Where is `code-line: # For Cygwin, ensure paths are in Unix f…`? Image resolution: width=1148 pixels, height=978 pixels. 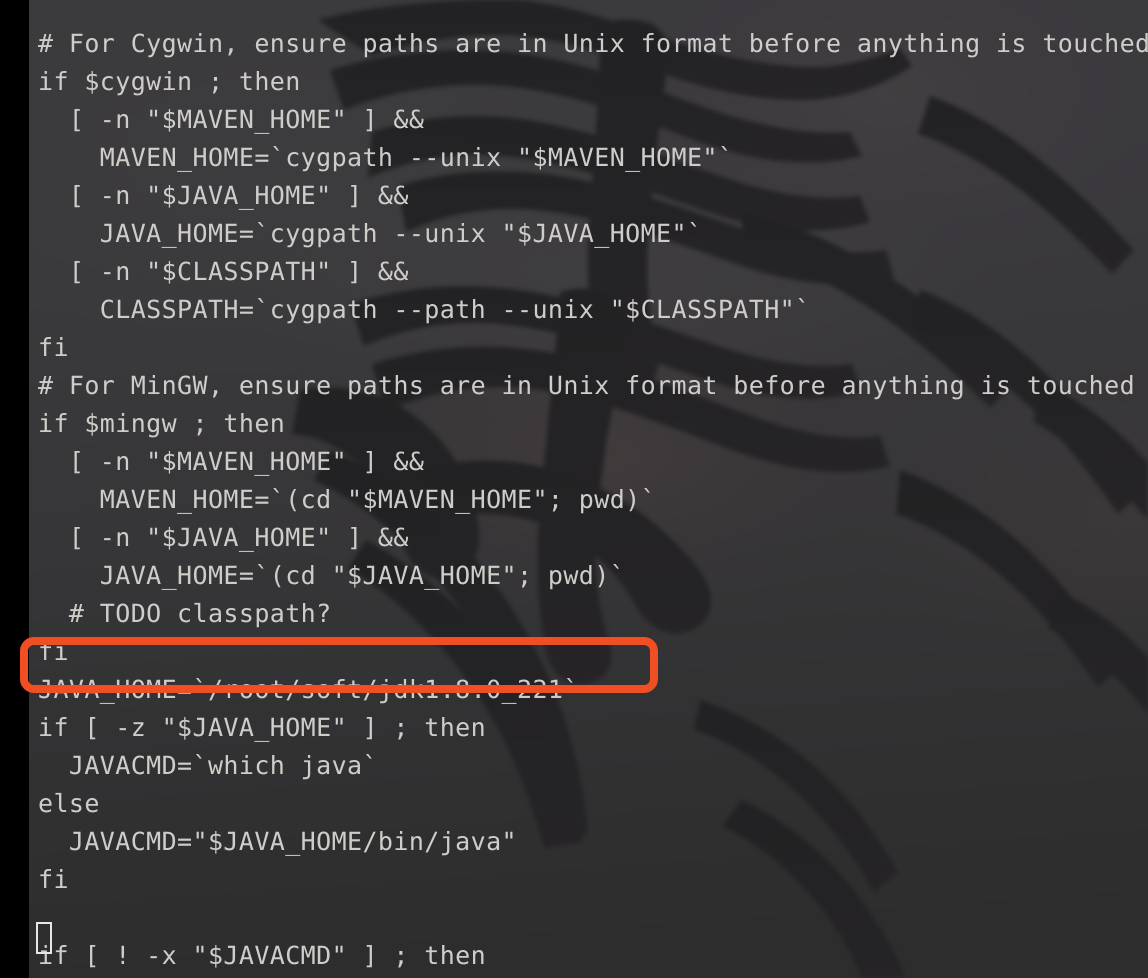 code-line: # For Cygwin, ensure paths are in Unix f… is located at coordinates (593, 44).